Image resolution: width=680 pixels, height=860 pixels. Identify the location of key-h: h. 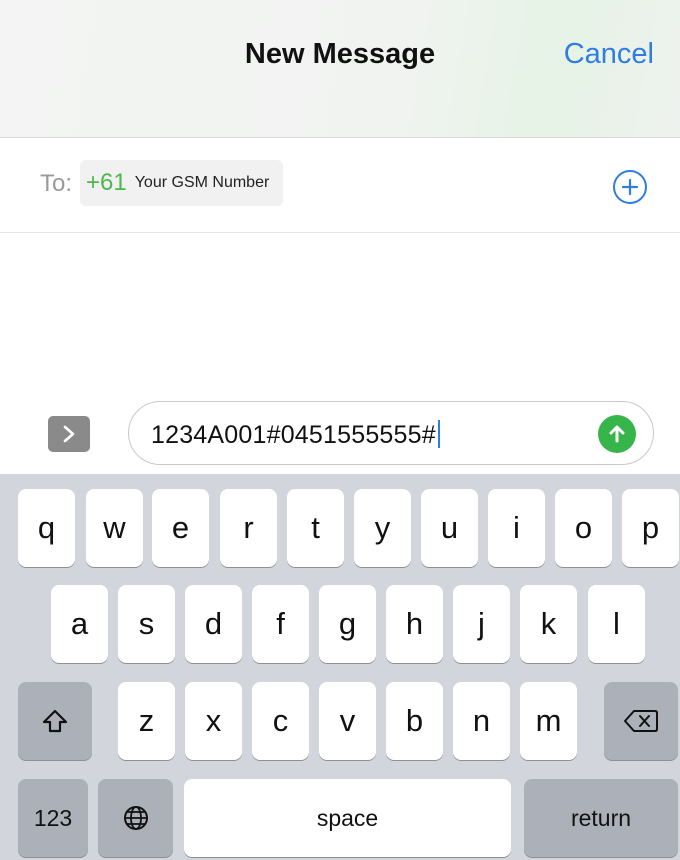
(414, 624).